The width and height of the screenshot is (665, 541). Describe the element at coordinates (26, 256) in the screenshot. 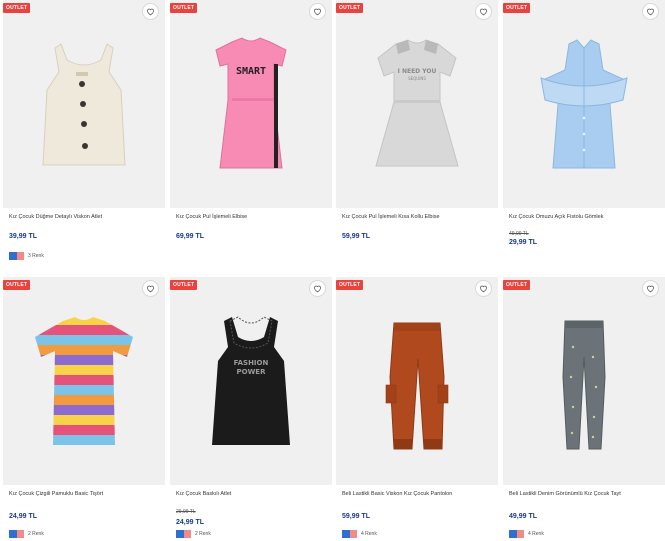

I see `color-options: 3 Renk` at that location.